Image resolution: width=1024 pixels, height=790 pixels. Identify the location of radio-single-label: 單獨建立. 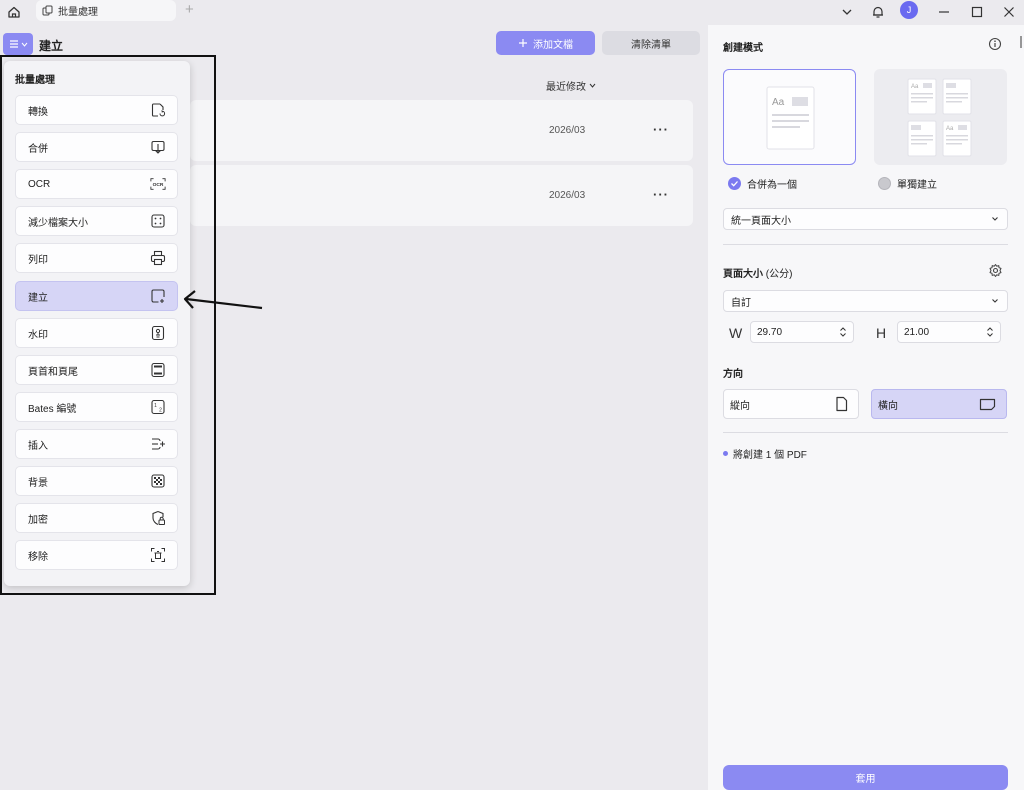
(917, 185).